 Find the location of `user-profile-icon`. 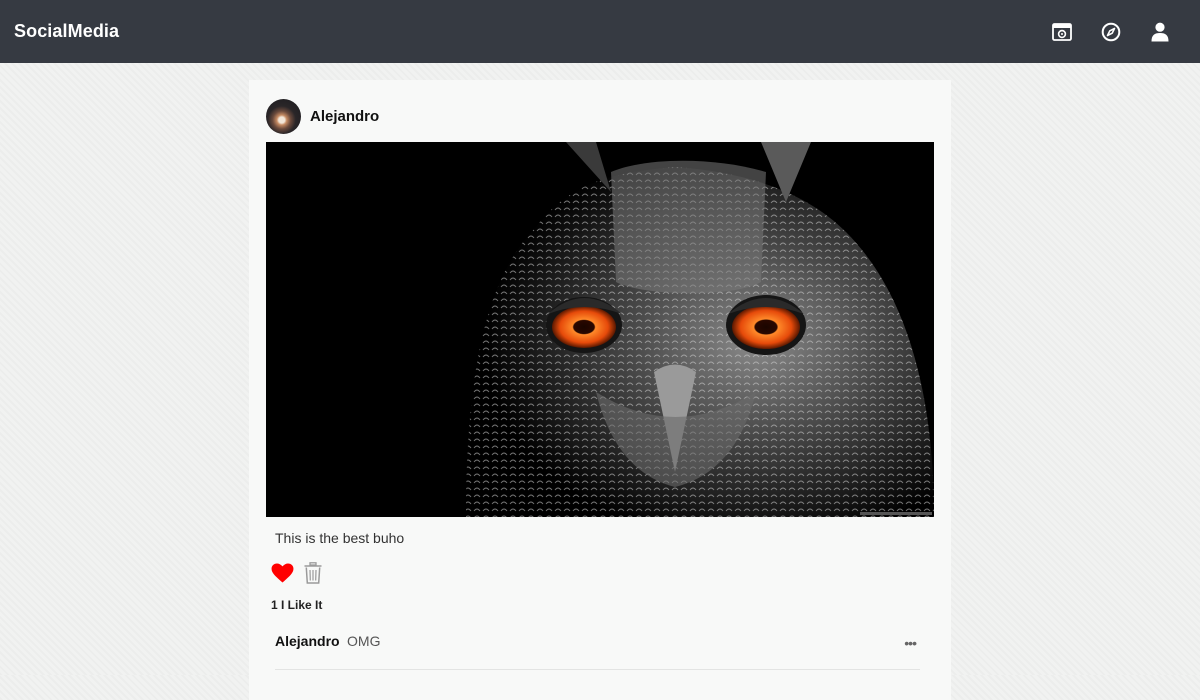

user-profile-icon is located at coordinates (1160, 32).